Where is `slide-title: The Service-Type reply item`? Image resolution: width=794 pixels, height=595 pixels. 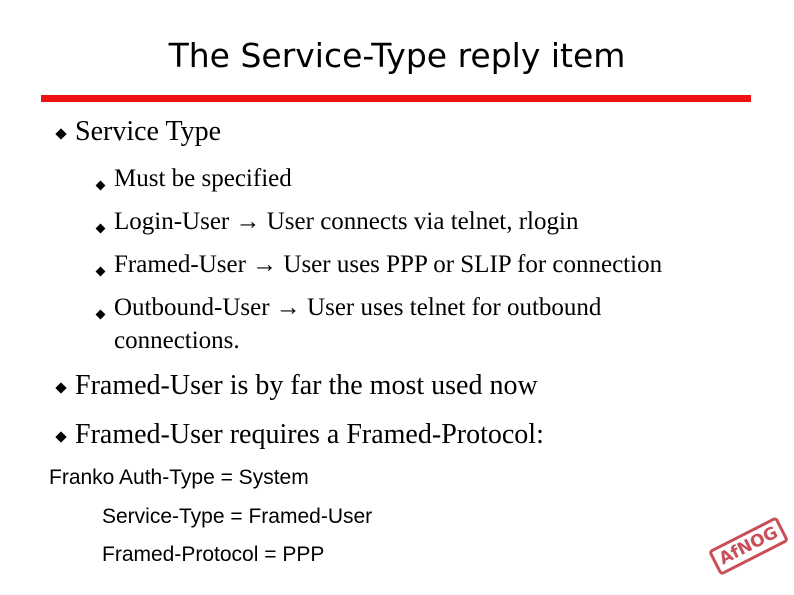
slide-title: The Service-Type reply item is located at coordinates (397, 55).